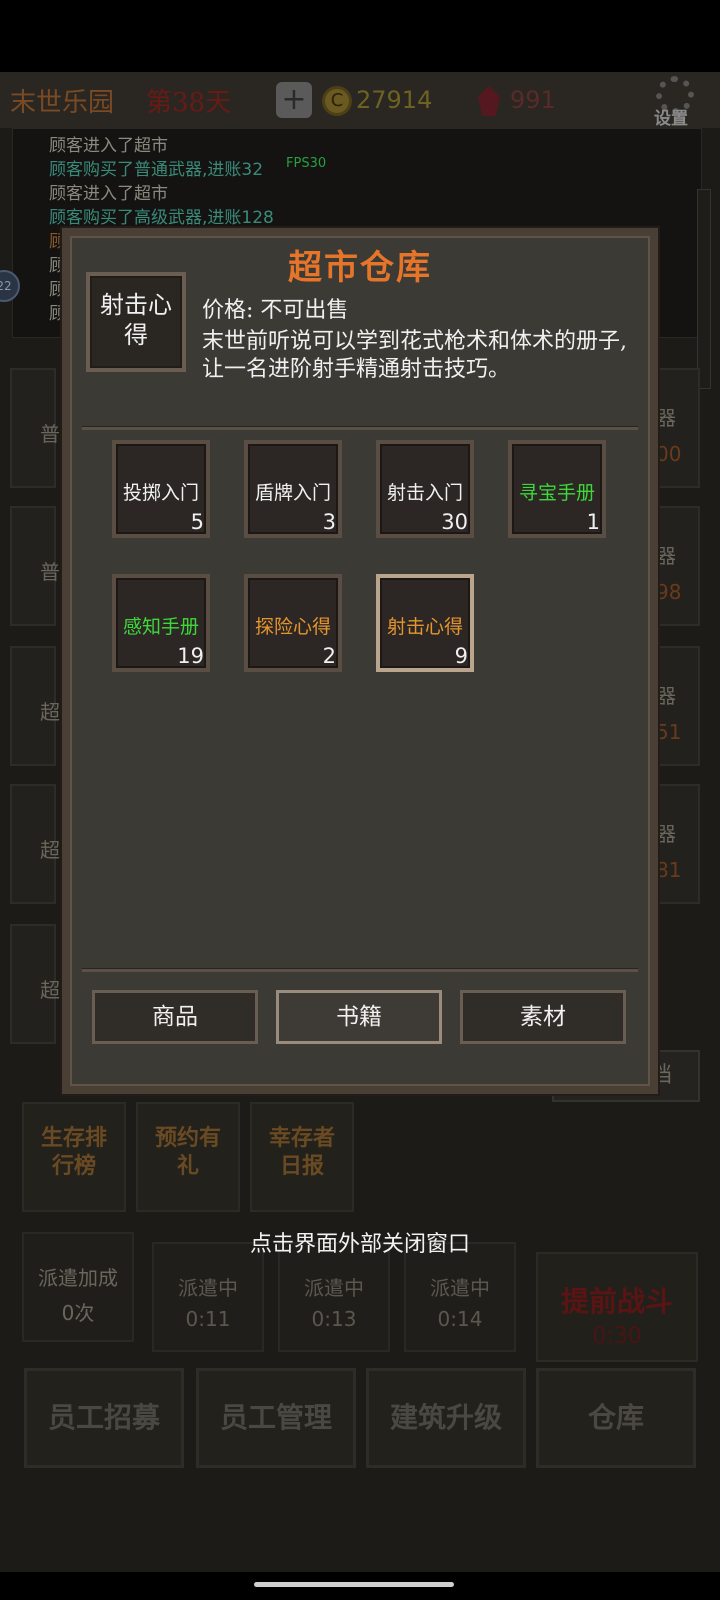 Image resolution: width=720 pixels, height=1600 pixels. I want to click on item-name: 投掷入门, so click(160, 493).